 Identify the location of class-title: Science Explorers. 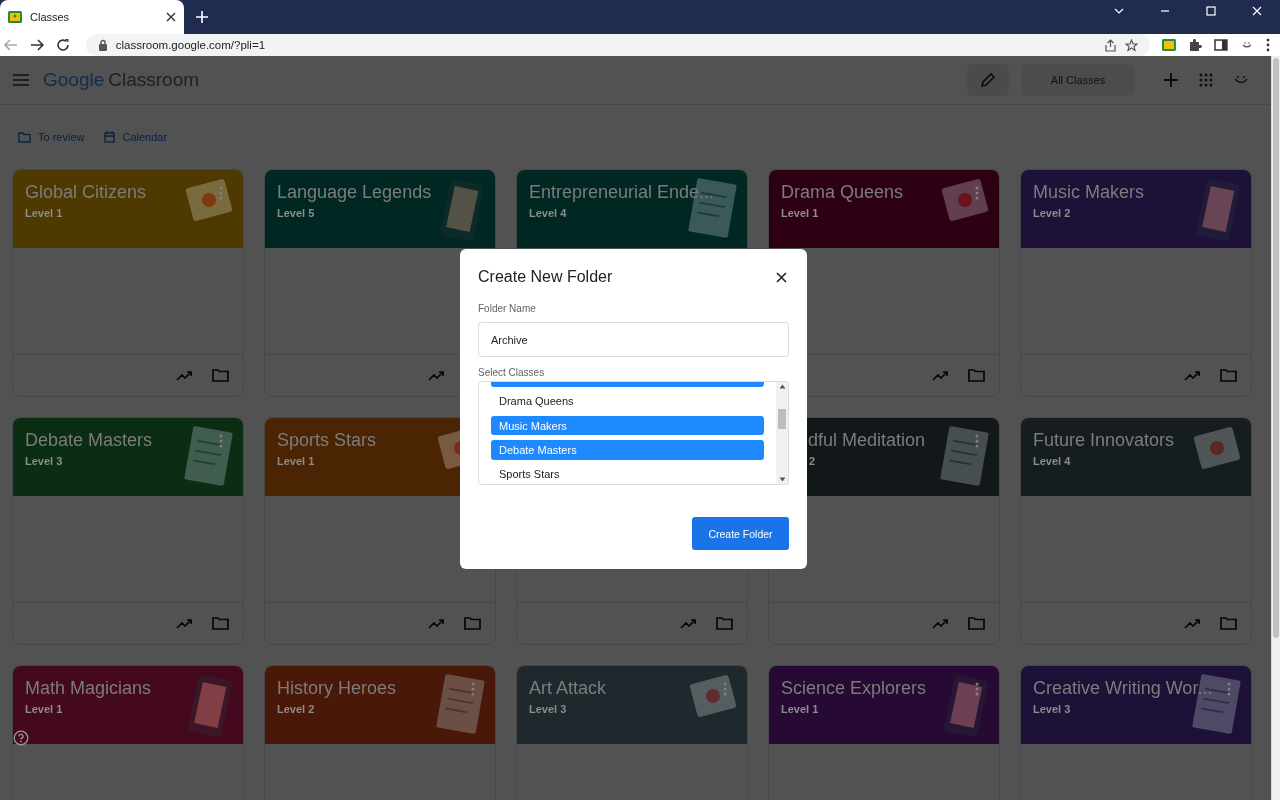
(854, 688).